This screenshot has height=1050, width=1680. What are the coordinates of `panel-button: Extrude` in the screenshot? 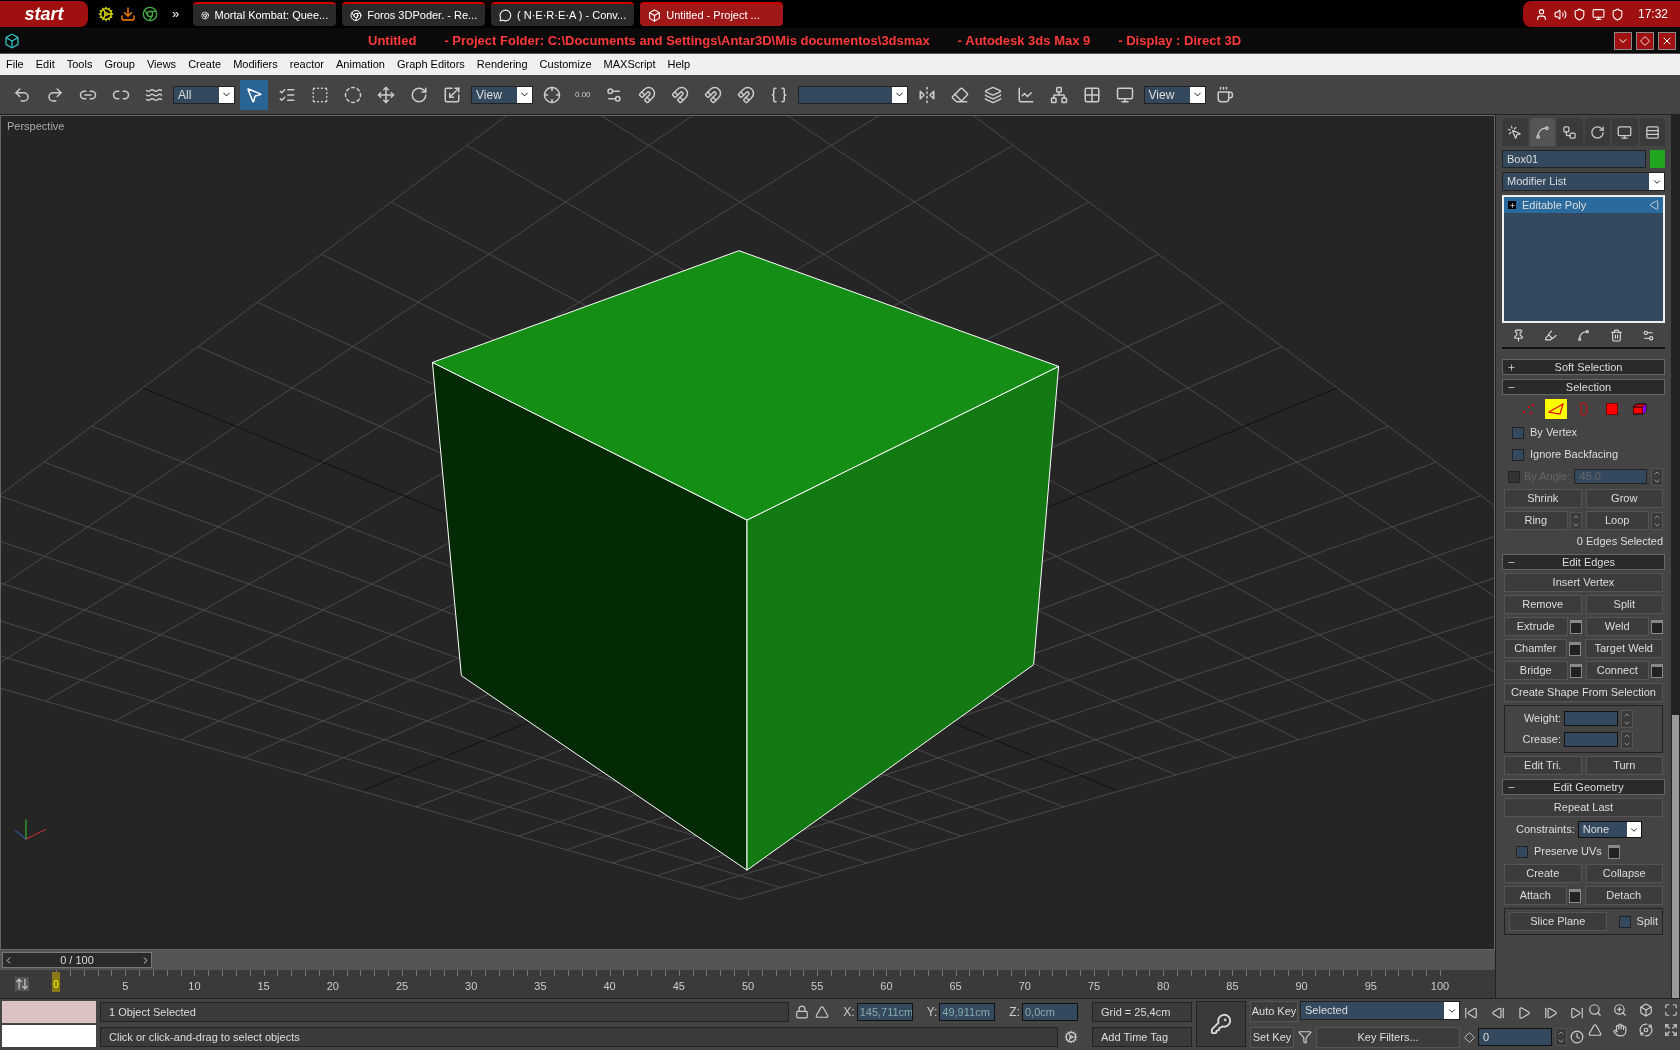 It's located at (1536, 626).